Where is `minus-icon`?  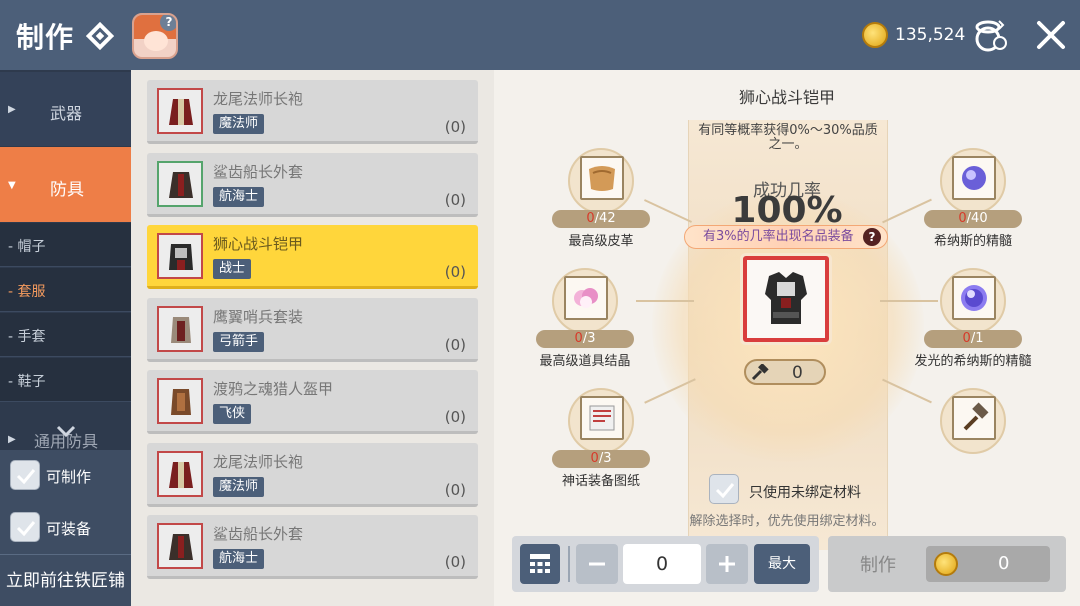 minus-icon is located at coordinates (597, 564).